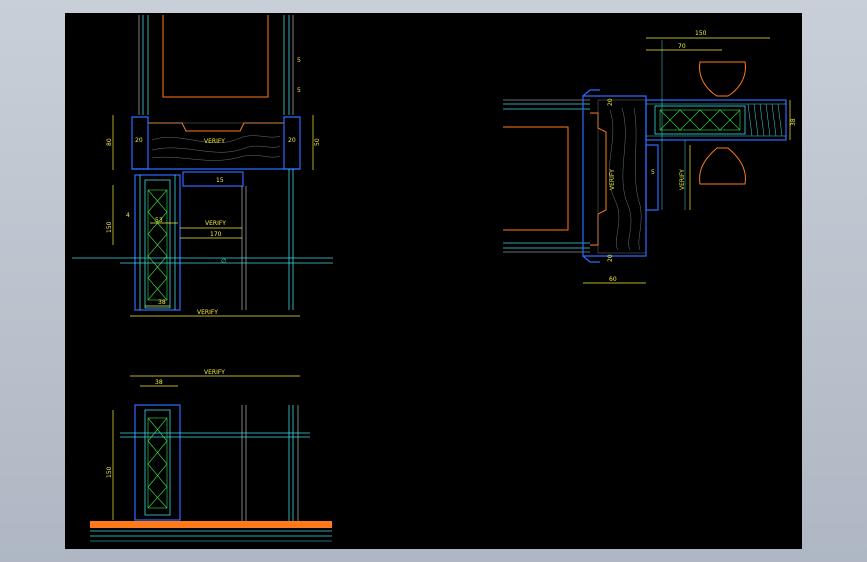 Image resolution: width=867 pixels, height=562 pixels. What do you see at coordinates (299, 90) in the screenshot?
I see `dim-5-b: 5` at bounding box center [299, 90].